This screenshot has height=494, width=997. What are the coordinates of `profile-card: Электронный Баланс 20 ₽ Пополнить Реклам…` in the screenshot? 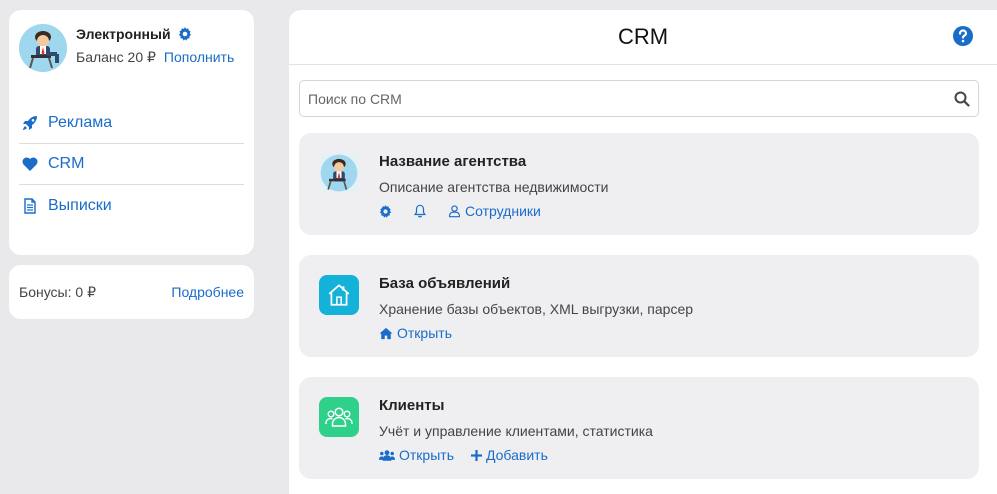 It's located at (131, 132).